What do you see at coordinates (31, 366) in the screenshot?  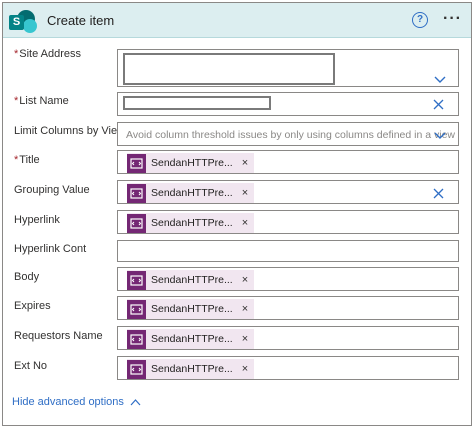 I see `ext-no-label: Ext No` at bounding box center [31, 366].